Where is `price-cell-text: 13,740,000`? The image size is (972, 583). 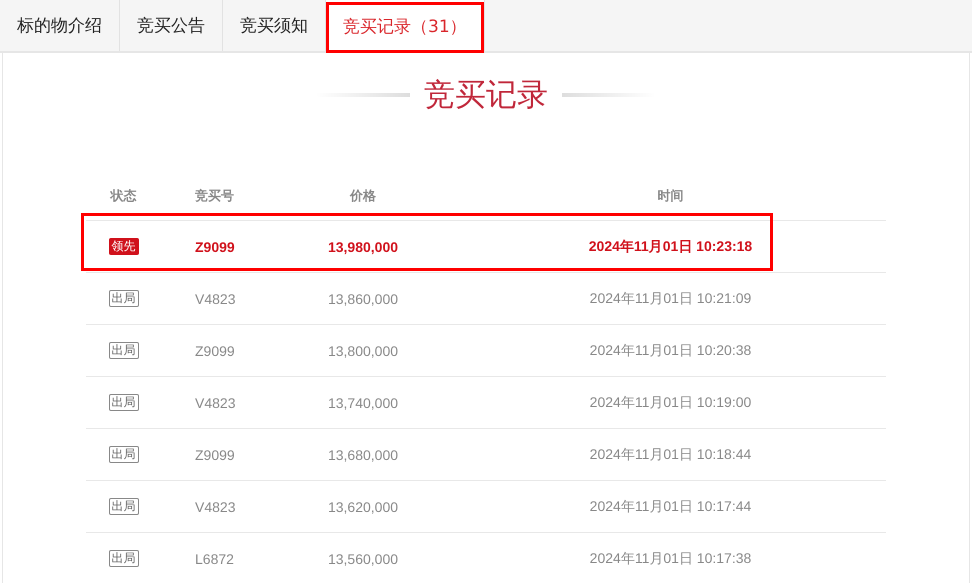 price-cell-text: 13,740,000 is located at coordinates (363, 402).